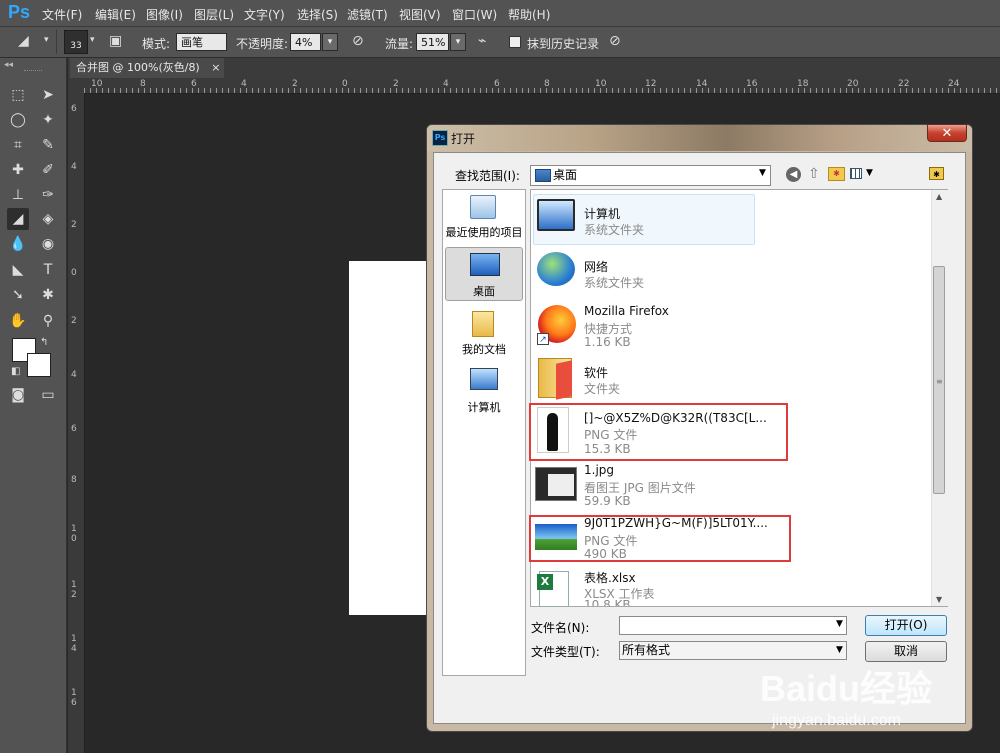  Describe the element at coordinates (48, 219) in the screenshot. I see `paint-bucket-tool-icon: ◈` at that location.